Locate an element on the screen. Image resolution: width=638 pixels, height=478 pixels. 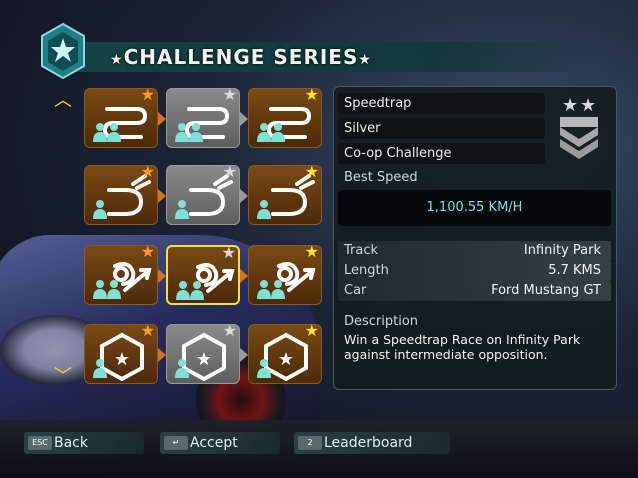
challenge-row-pursuit: ★ ★ ★ ★ ★ ★ is located at coordinates (204, 353).